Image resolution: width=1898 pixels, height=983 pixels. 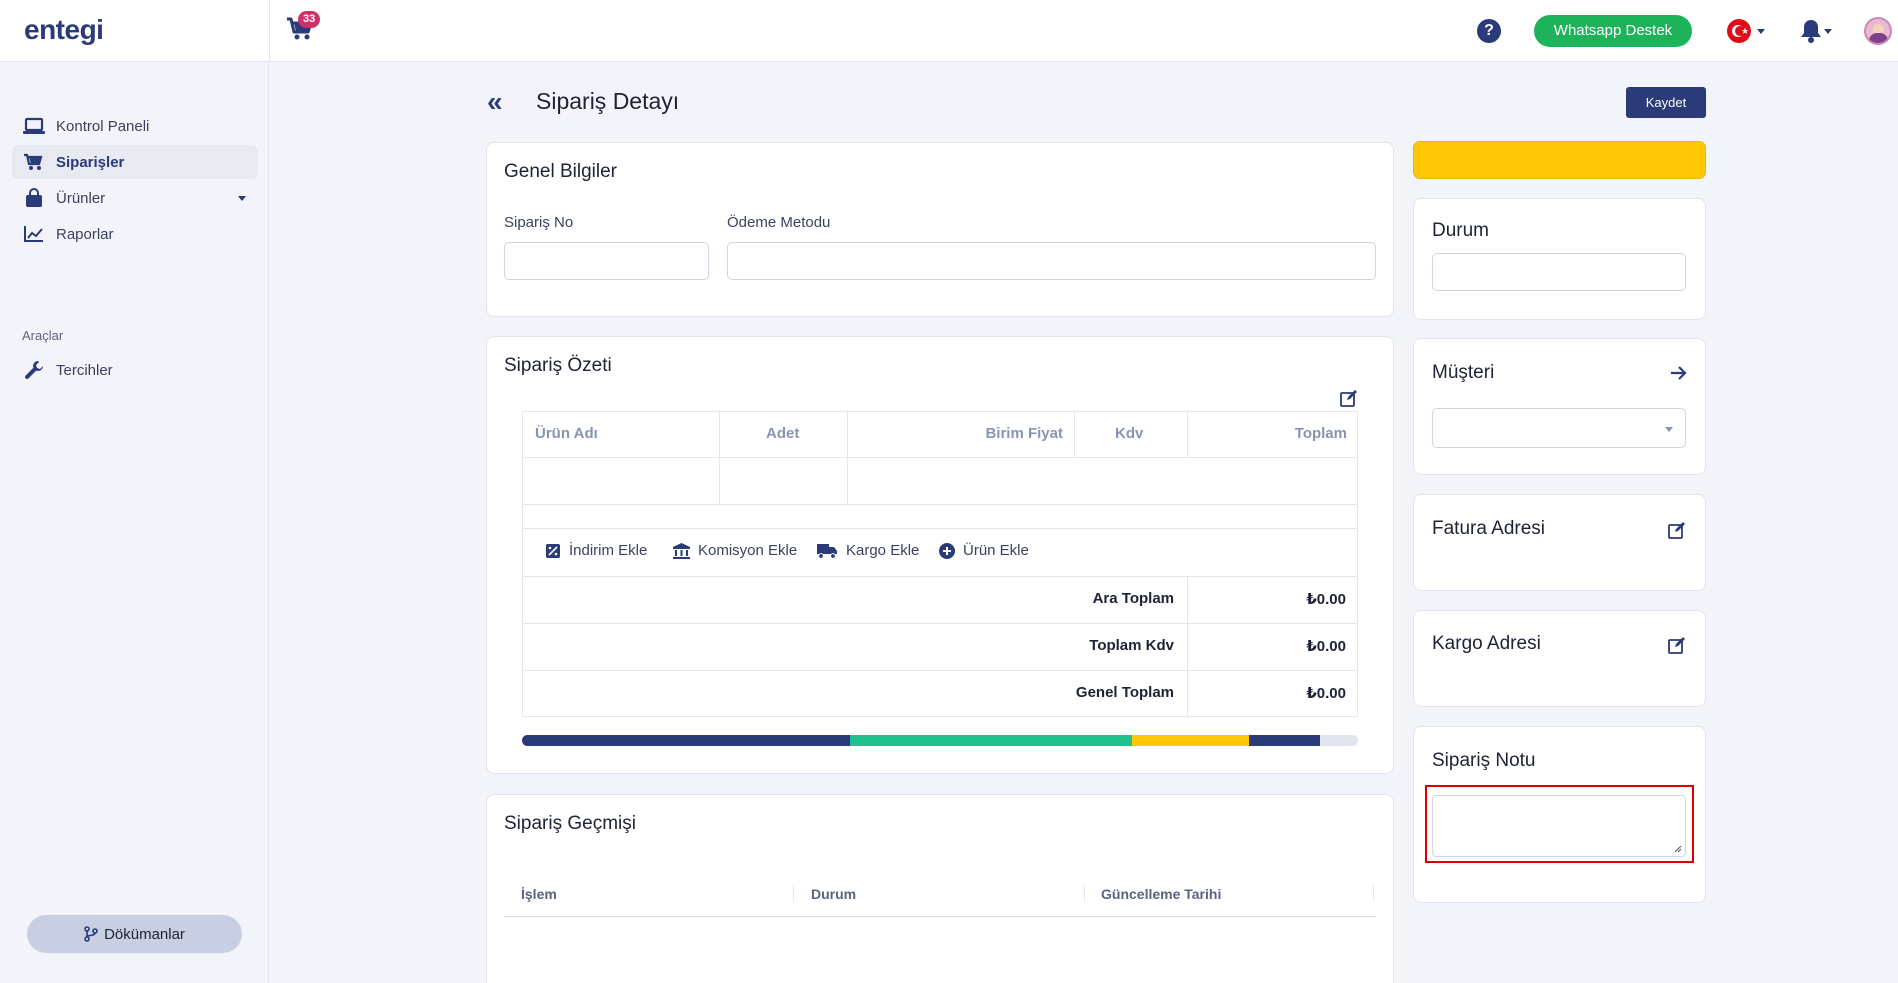 What do you see at coordinates (553, 550) in the screenshot?
I see `discount-icon` at bounding box center [553, 550].